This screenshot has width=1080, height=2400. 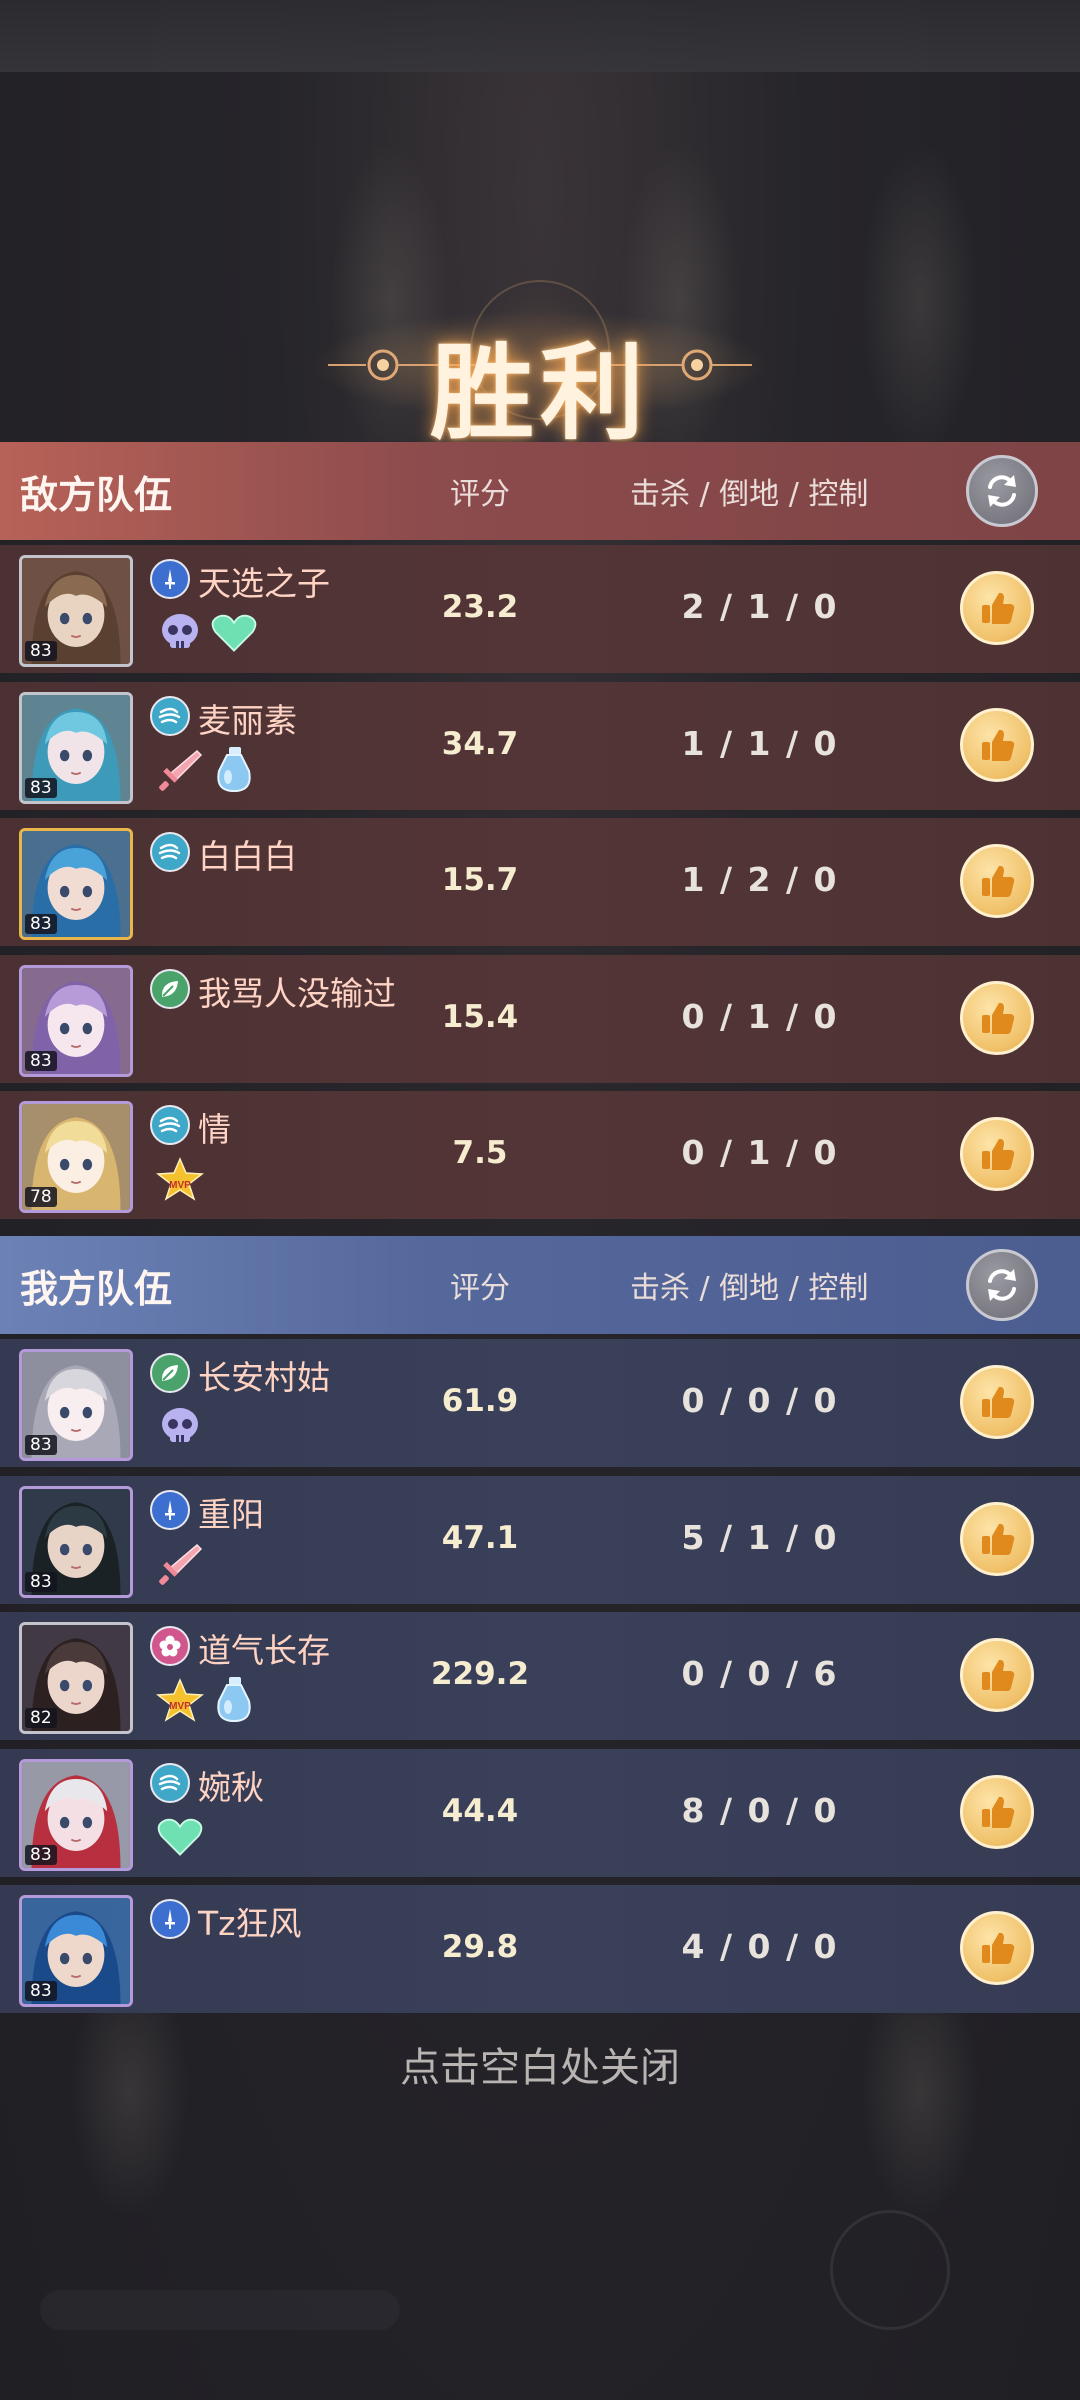 I want to click on player-avatar: 82, so click(x=76, y=1678).